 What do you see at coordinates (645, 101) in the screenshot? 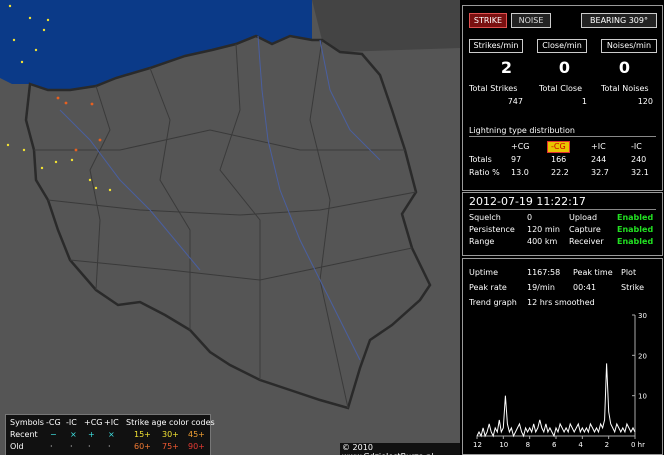
I see `total-noises-value: 120` at bounding box center [645, 101].